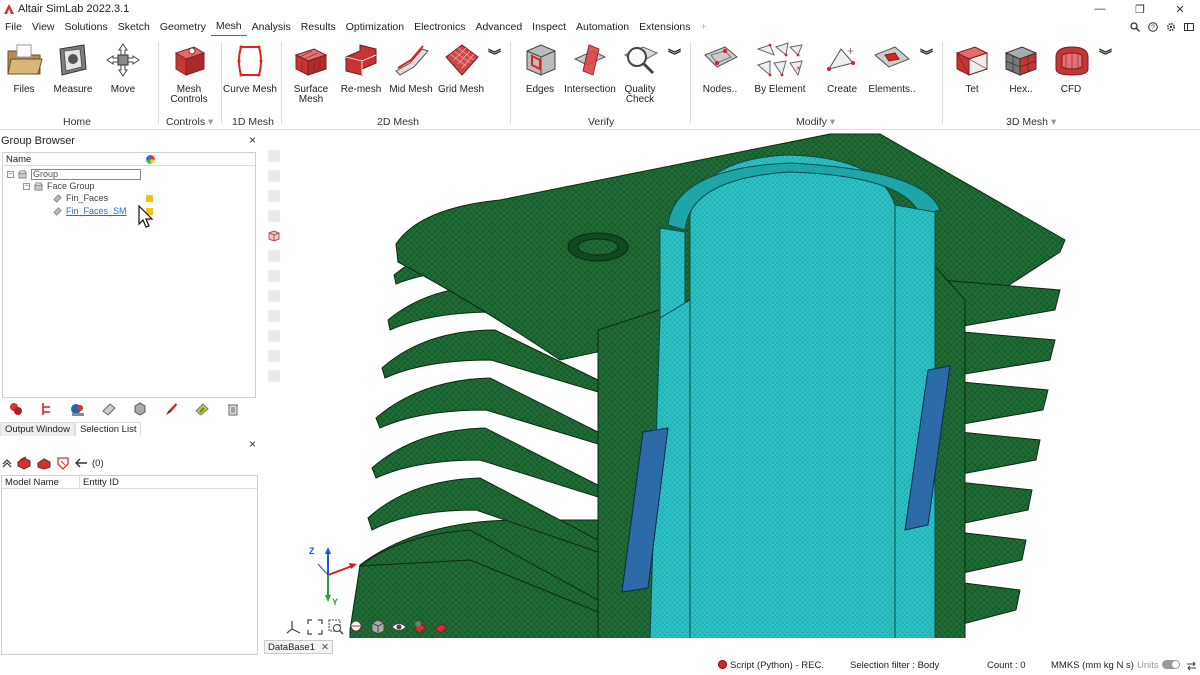  What do you see at coordinates (461, 67) in the screenshot?
I see `grid-mesh-button: Grid Mesh` at bounding box center [461, 67].